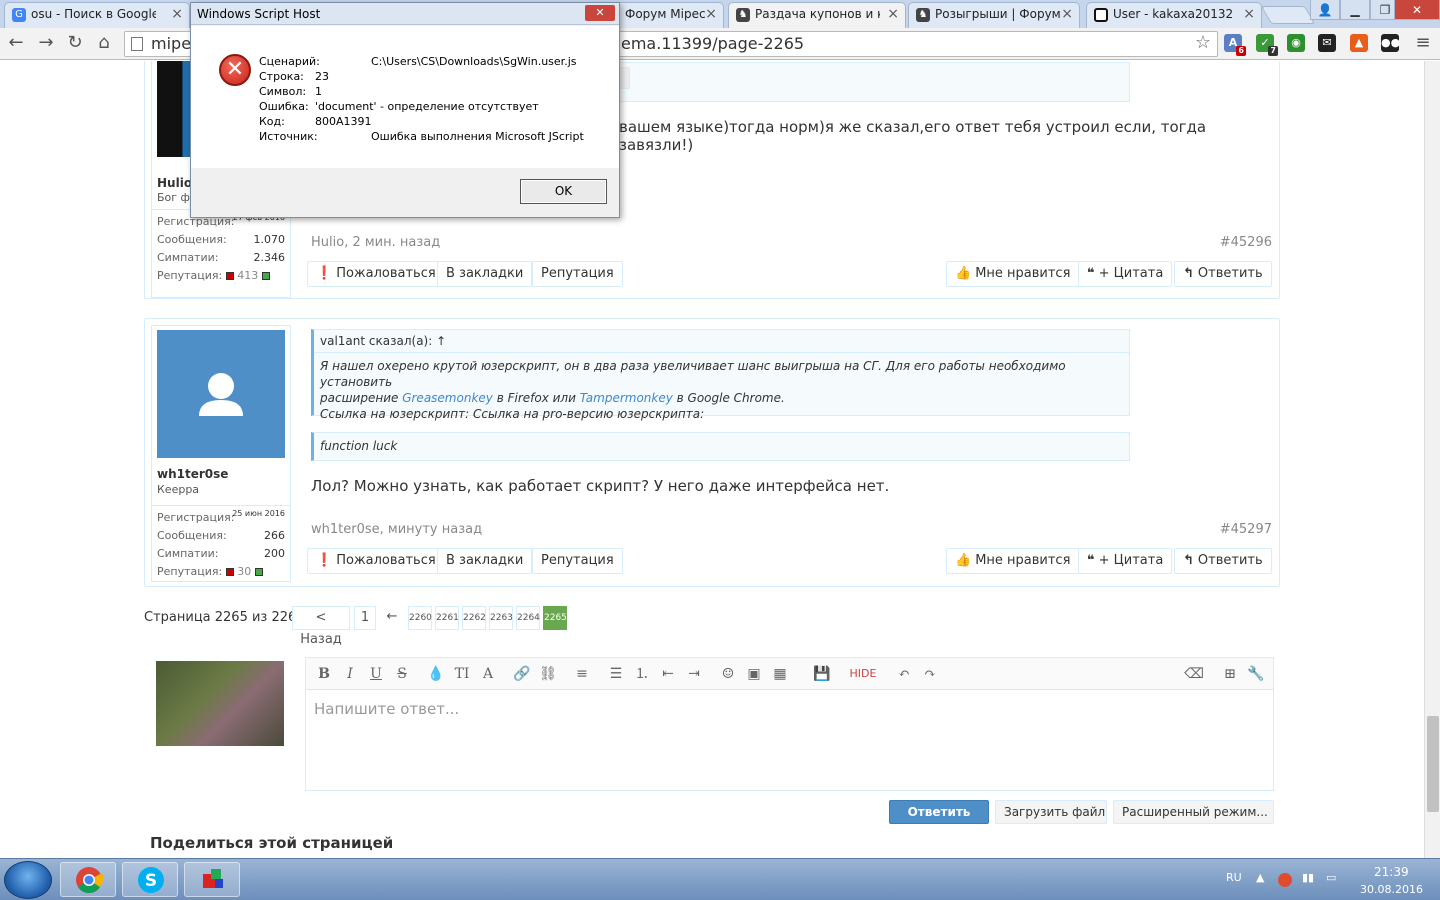 The height and width of the screenshot is (900, 1440). Describe the element at coordinates (555, 618) in the screenshot. I see `current-page-button: 2265` at that location.